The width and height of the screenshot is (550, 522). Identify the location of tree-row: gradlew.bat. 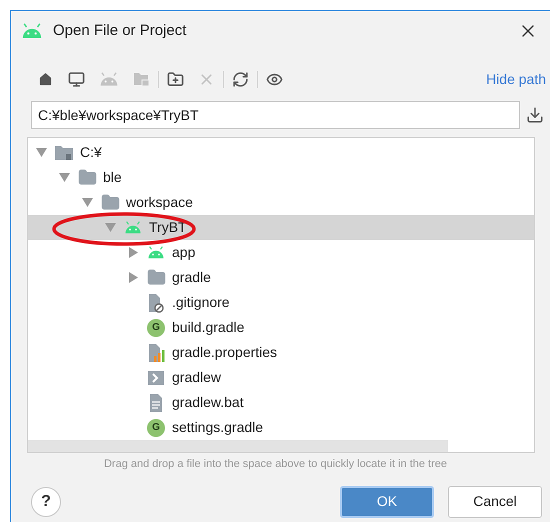
(281, 402).